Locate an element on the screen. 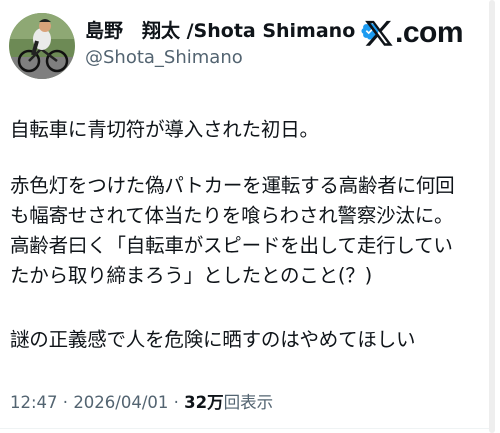  cyclist-avatar-image is located at coordinates (42, 46).